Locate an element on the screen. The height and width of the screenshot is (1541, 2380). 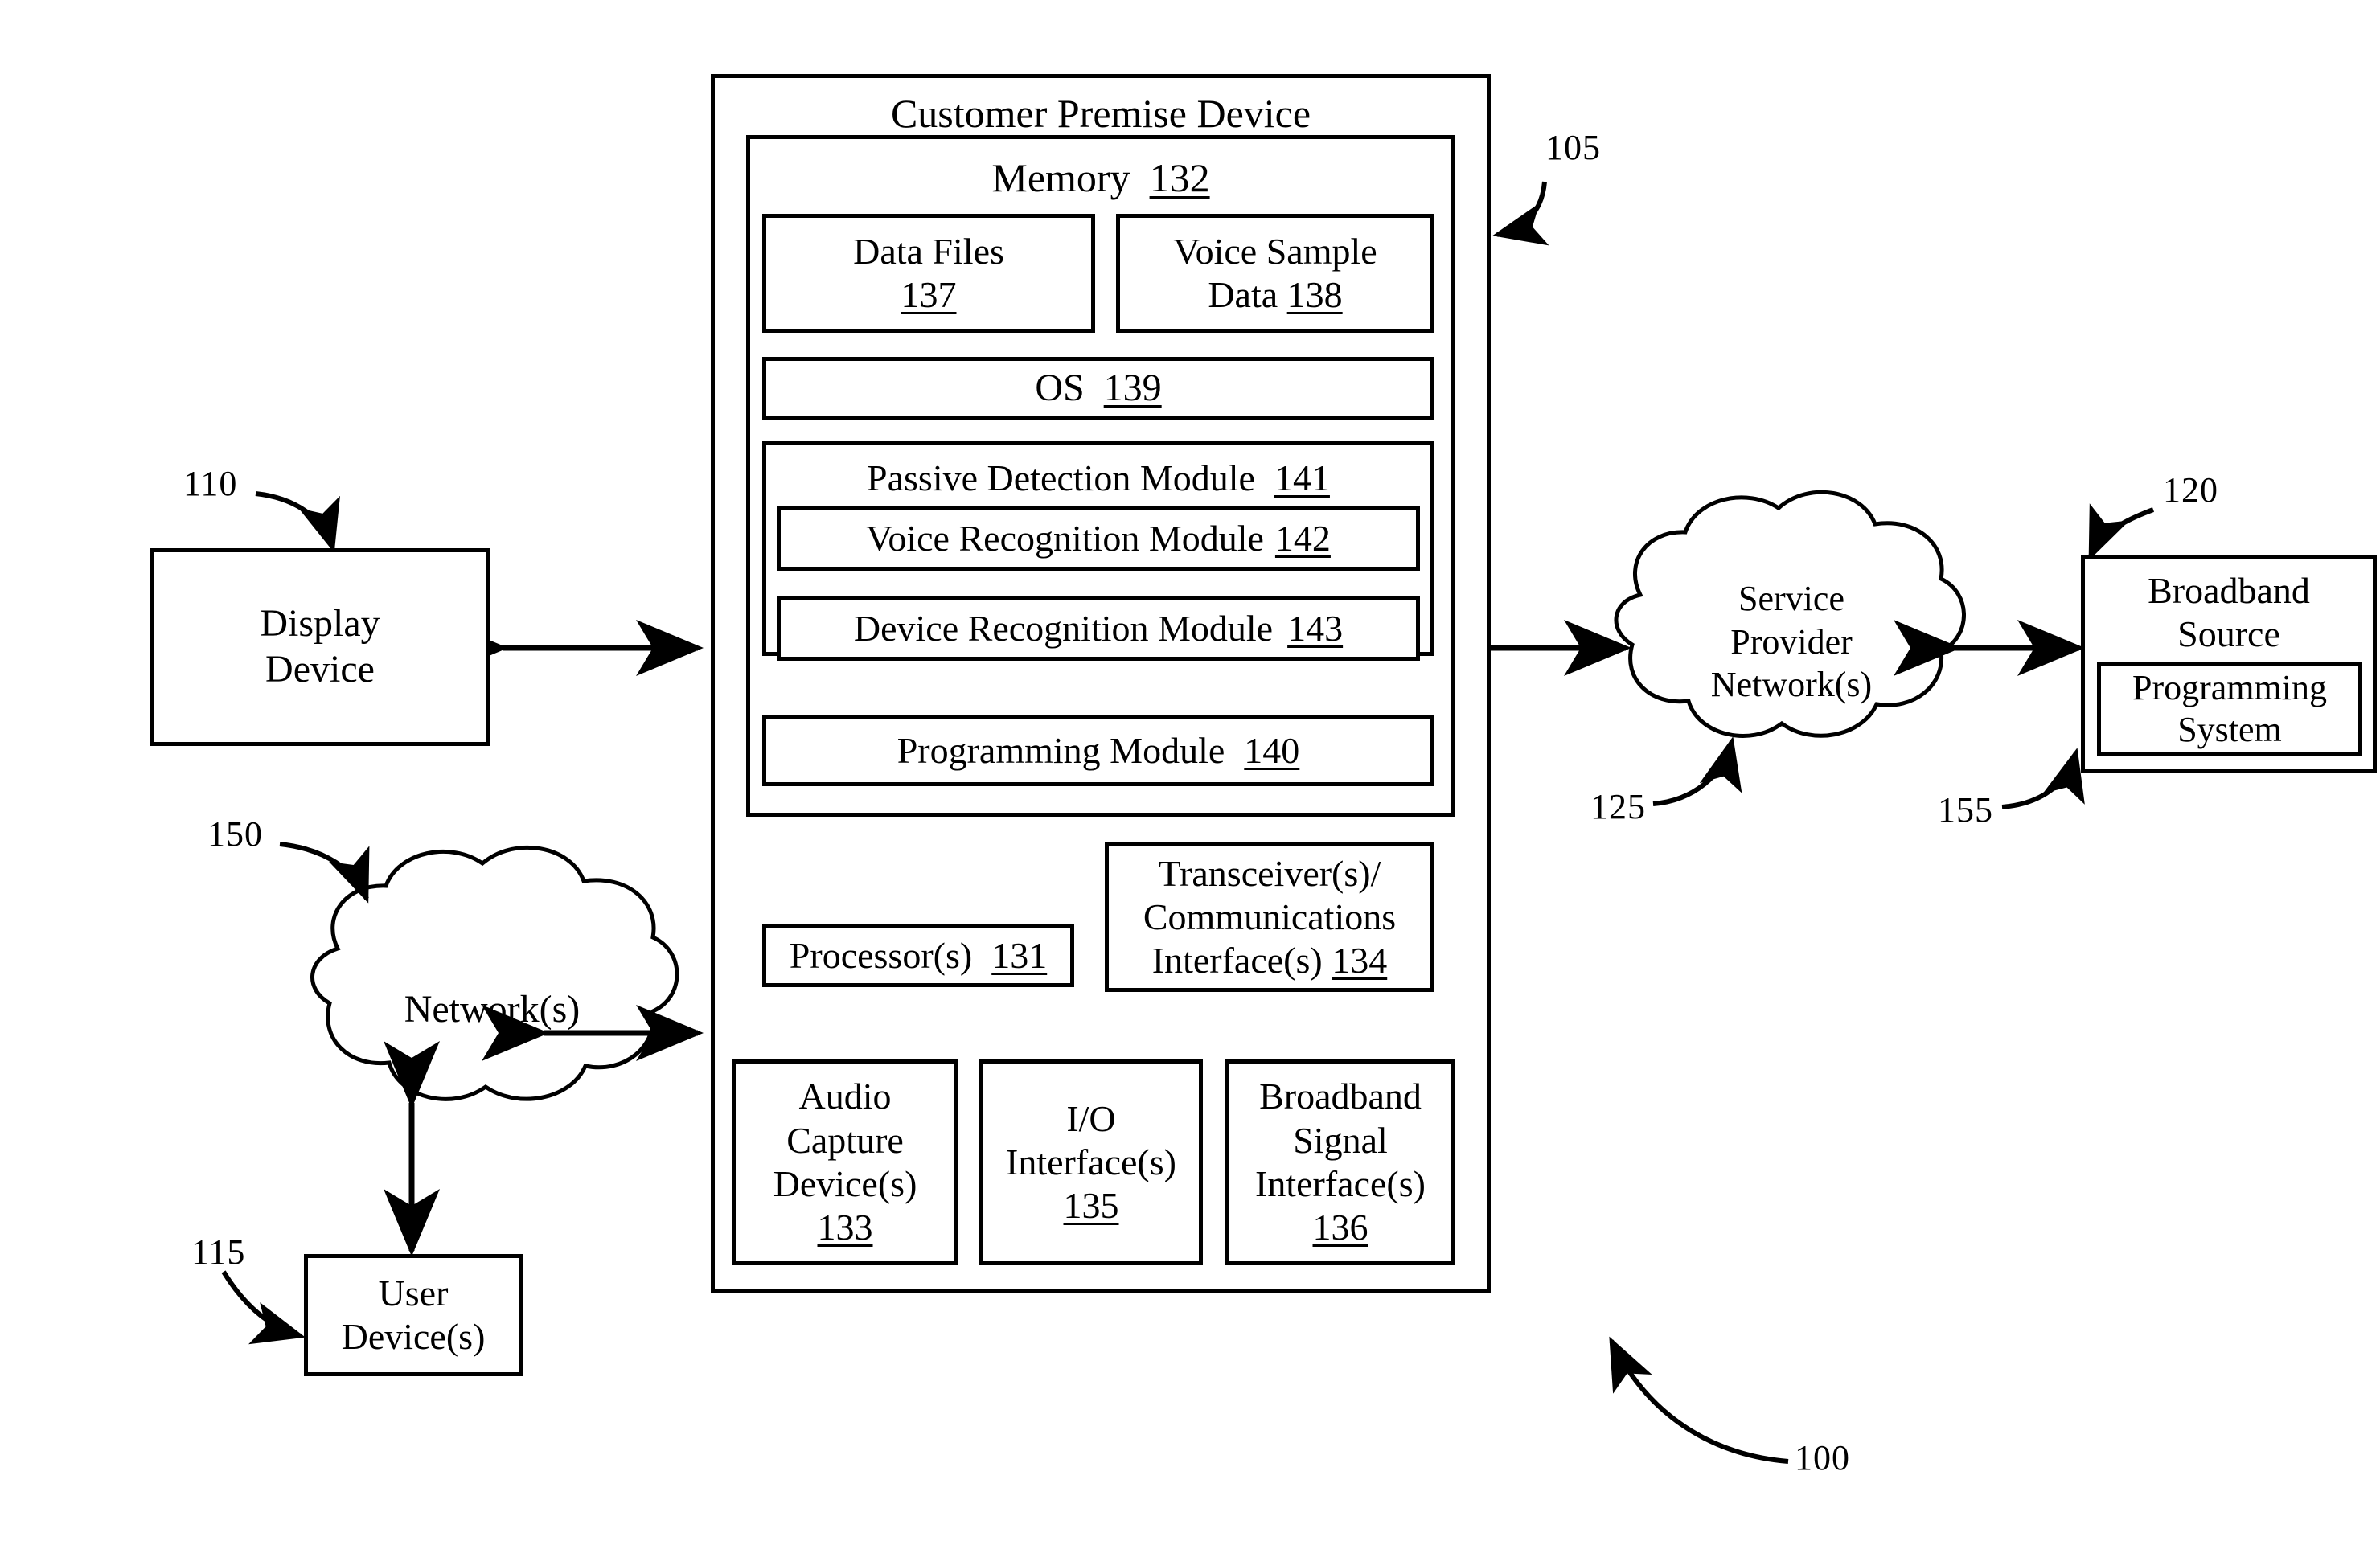
service-provider-cloud-label: Service Provider Network(s) is located at coordinates (1792, 642).